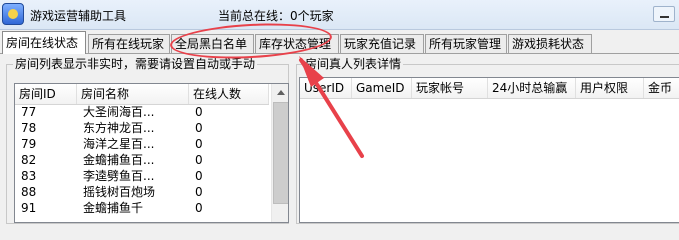 Image resolution: width=679 pixels, height=240 pixels. Describe the element at coordinates (331, 107) in the screenshot. I see `annotation-arrow-icon` at that location.